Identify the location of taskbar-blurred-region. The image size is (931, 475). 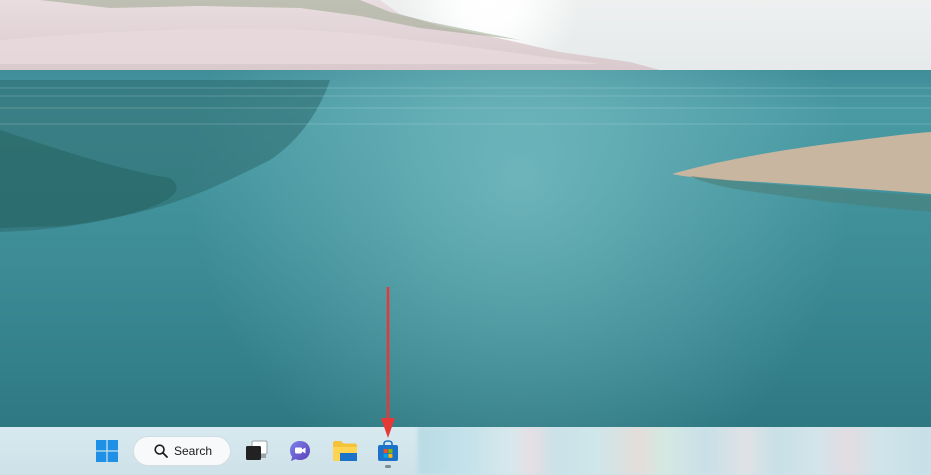
(674, 451).